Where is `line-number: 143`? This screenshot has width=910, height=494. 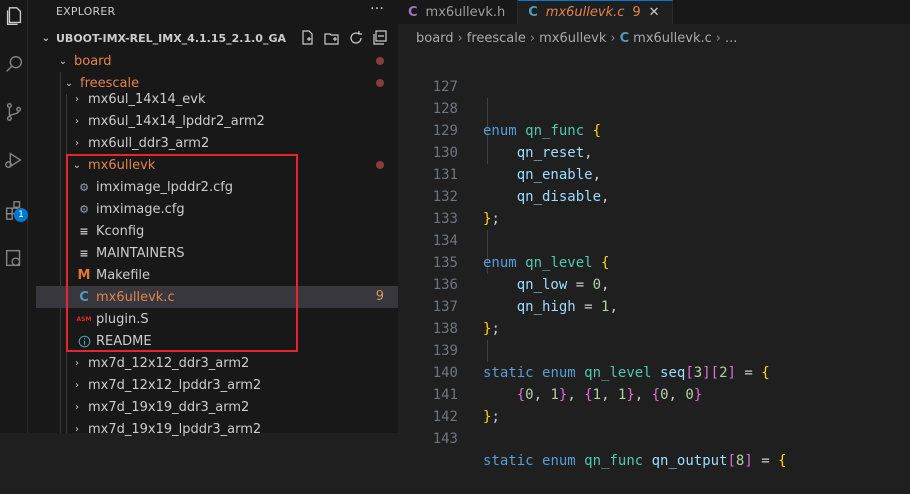 line-number: 143 is located at coordinates (445, 439).